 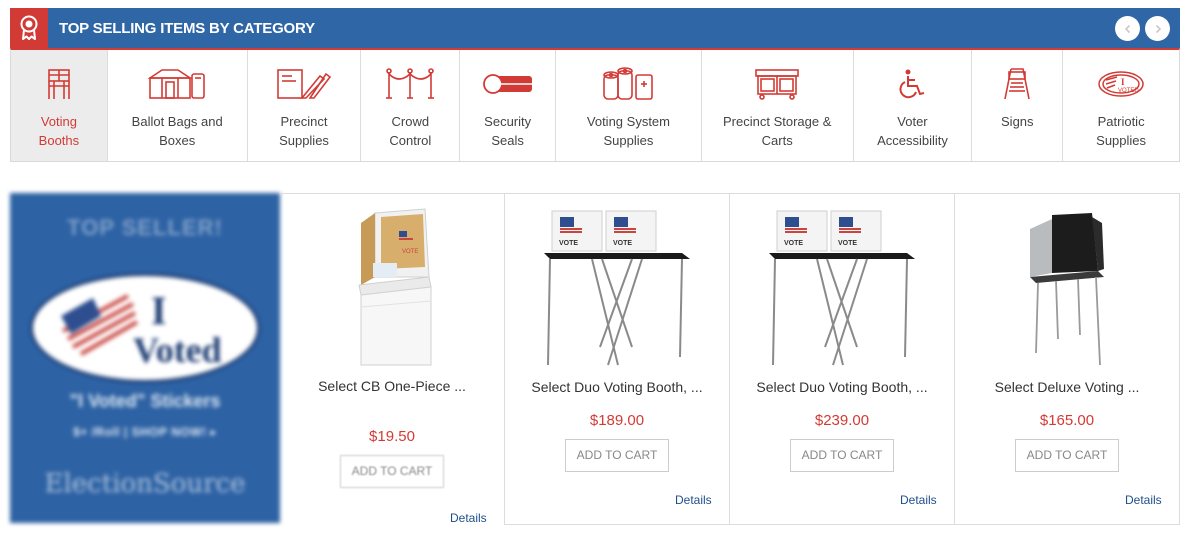 I want to click on i-voted-sticker-image: I Voted, so click(x=145, y=328).